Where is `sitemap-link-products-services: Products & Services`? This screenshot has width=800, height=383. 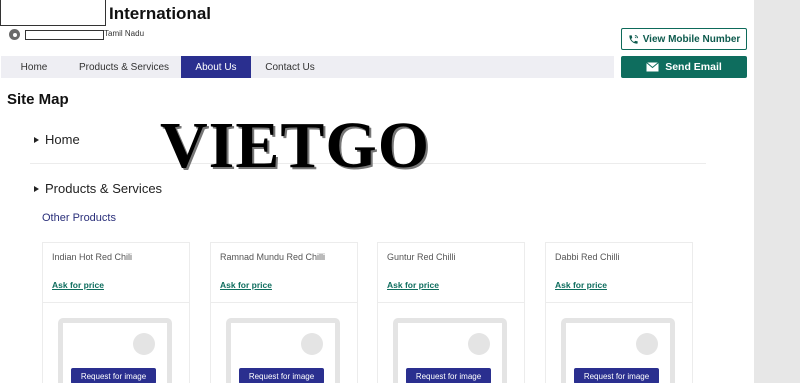 sitemap-link-products-services: Products & Services is located at coordinates (98, 188).